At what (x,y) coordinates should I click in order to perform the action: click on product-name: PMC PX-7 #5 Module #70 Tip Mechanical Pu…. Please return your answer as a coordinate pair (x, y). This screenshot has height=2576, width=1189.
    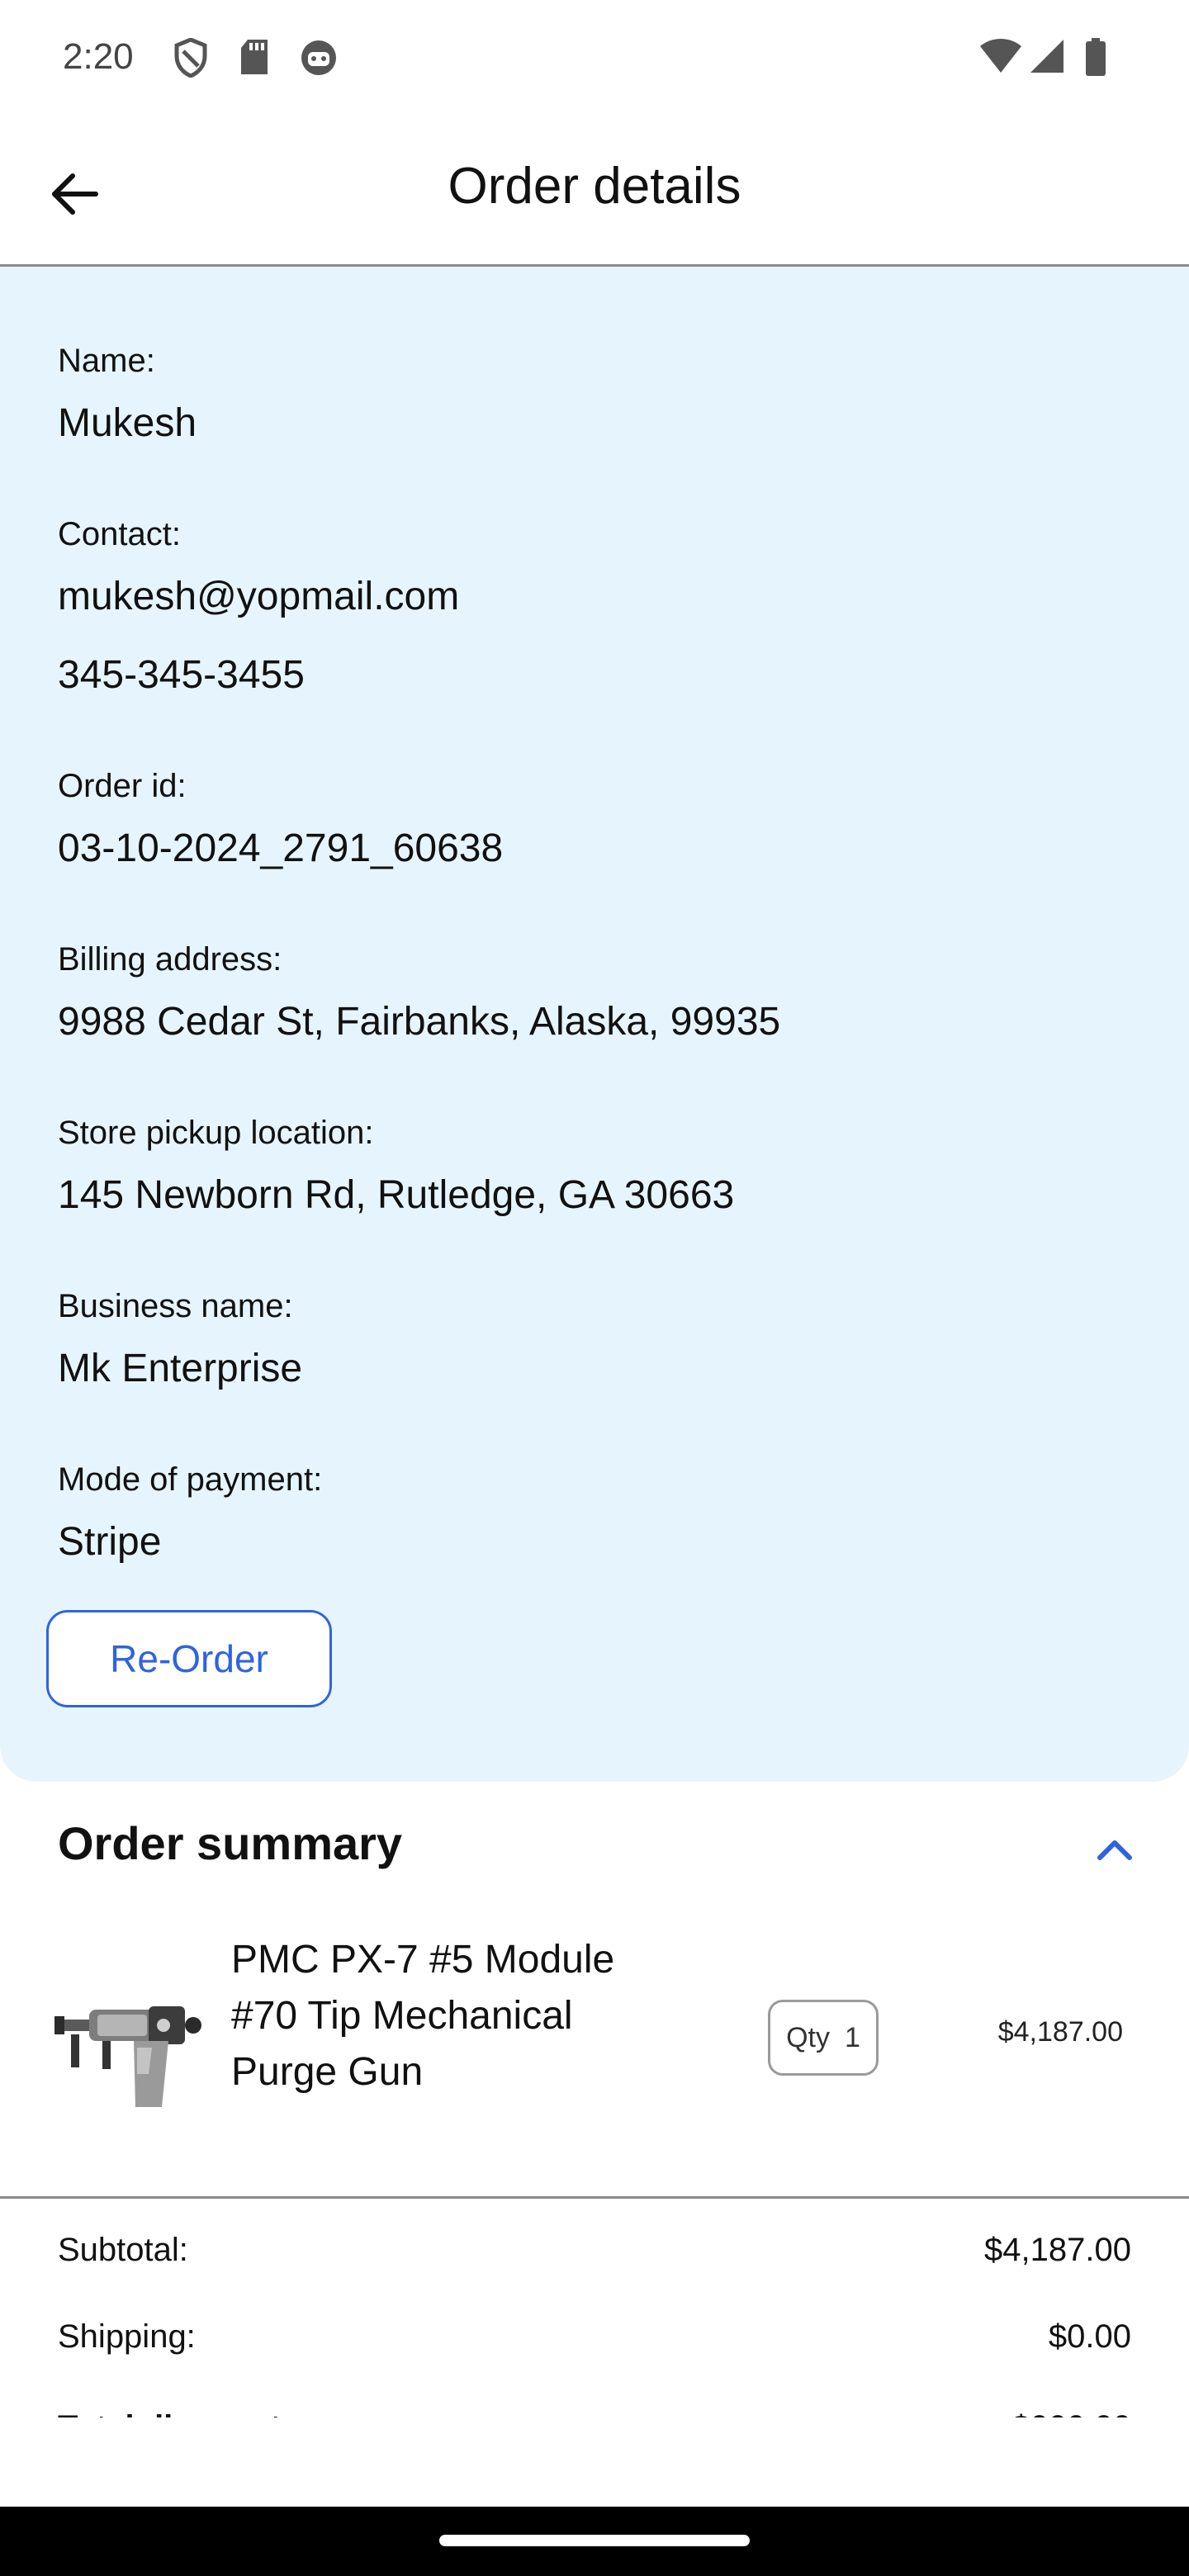
    Looking at the image, I should click on (429, 2016).